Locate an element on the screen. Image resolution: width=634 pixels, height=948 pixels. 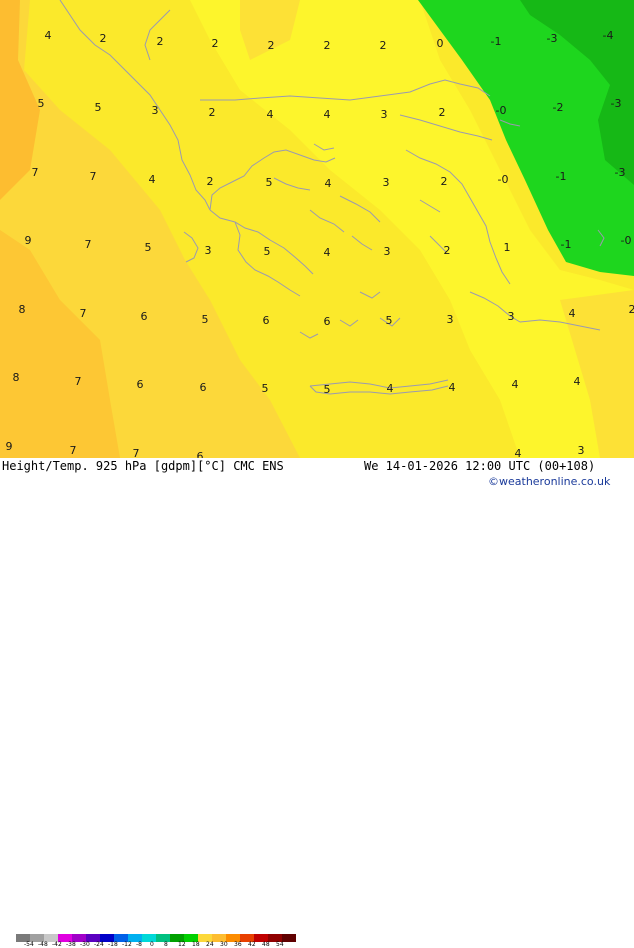
value-label: 0 is located at coordinates (440, 43).